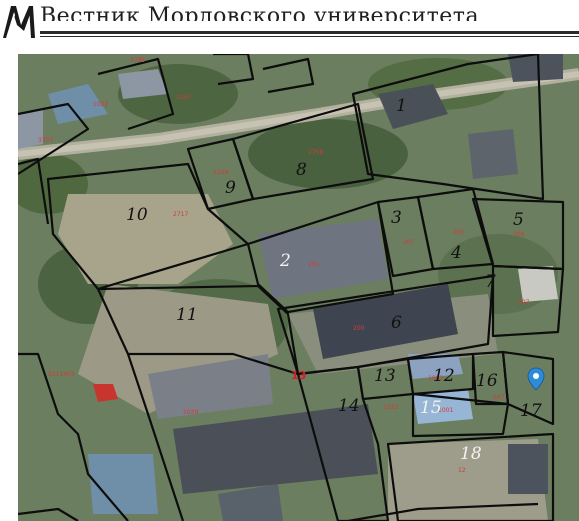  I want to click on parcel-label-9: 9, so click(230, 188).